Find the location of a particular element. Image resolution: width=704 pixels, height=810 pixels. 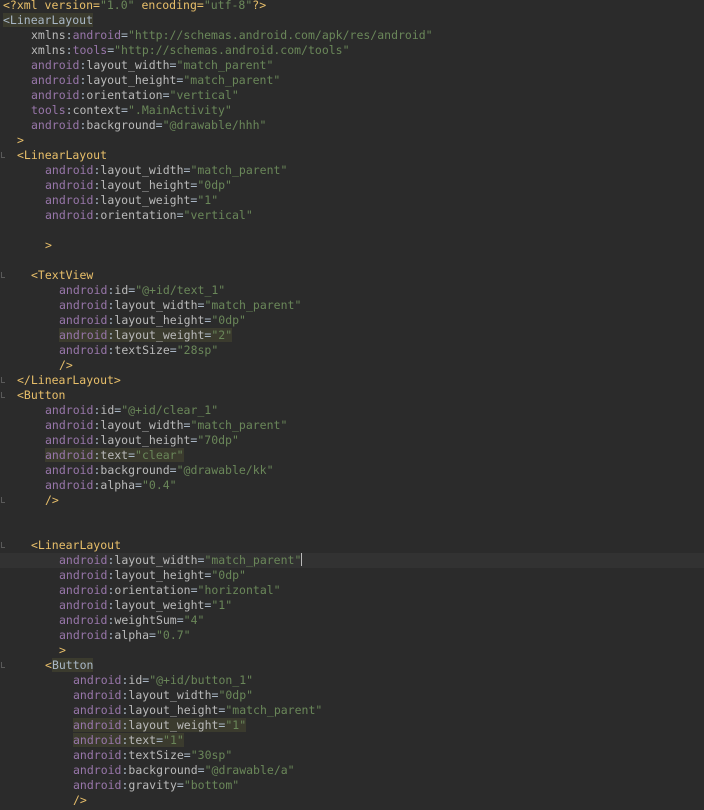

code-token: "4" is located at coordinates (194, 620).